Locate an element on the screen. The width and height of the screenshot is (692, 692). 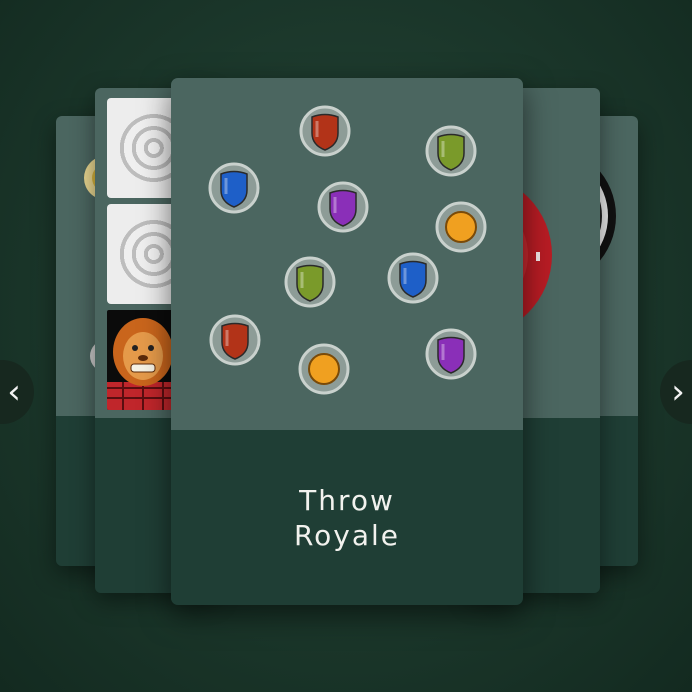
card-footer: Throw Royale is located at coordinates (347, 517).